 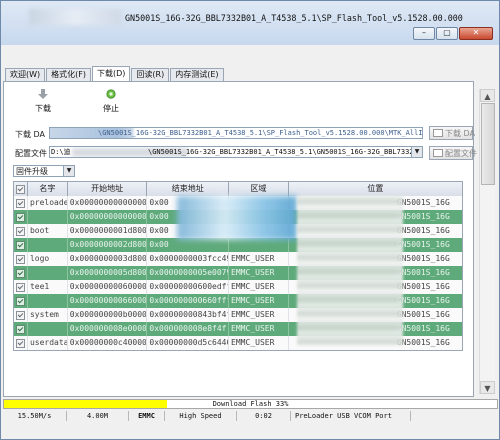 I want to click on cell-end-address: 0x00, so click(x=188, y=245).